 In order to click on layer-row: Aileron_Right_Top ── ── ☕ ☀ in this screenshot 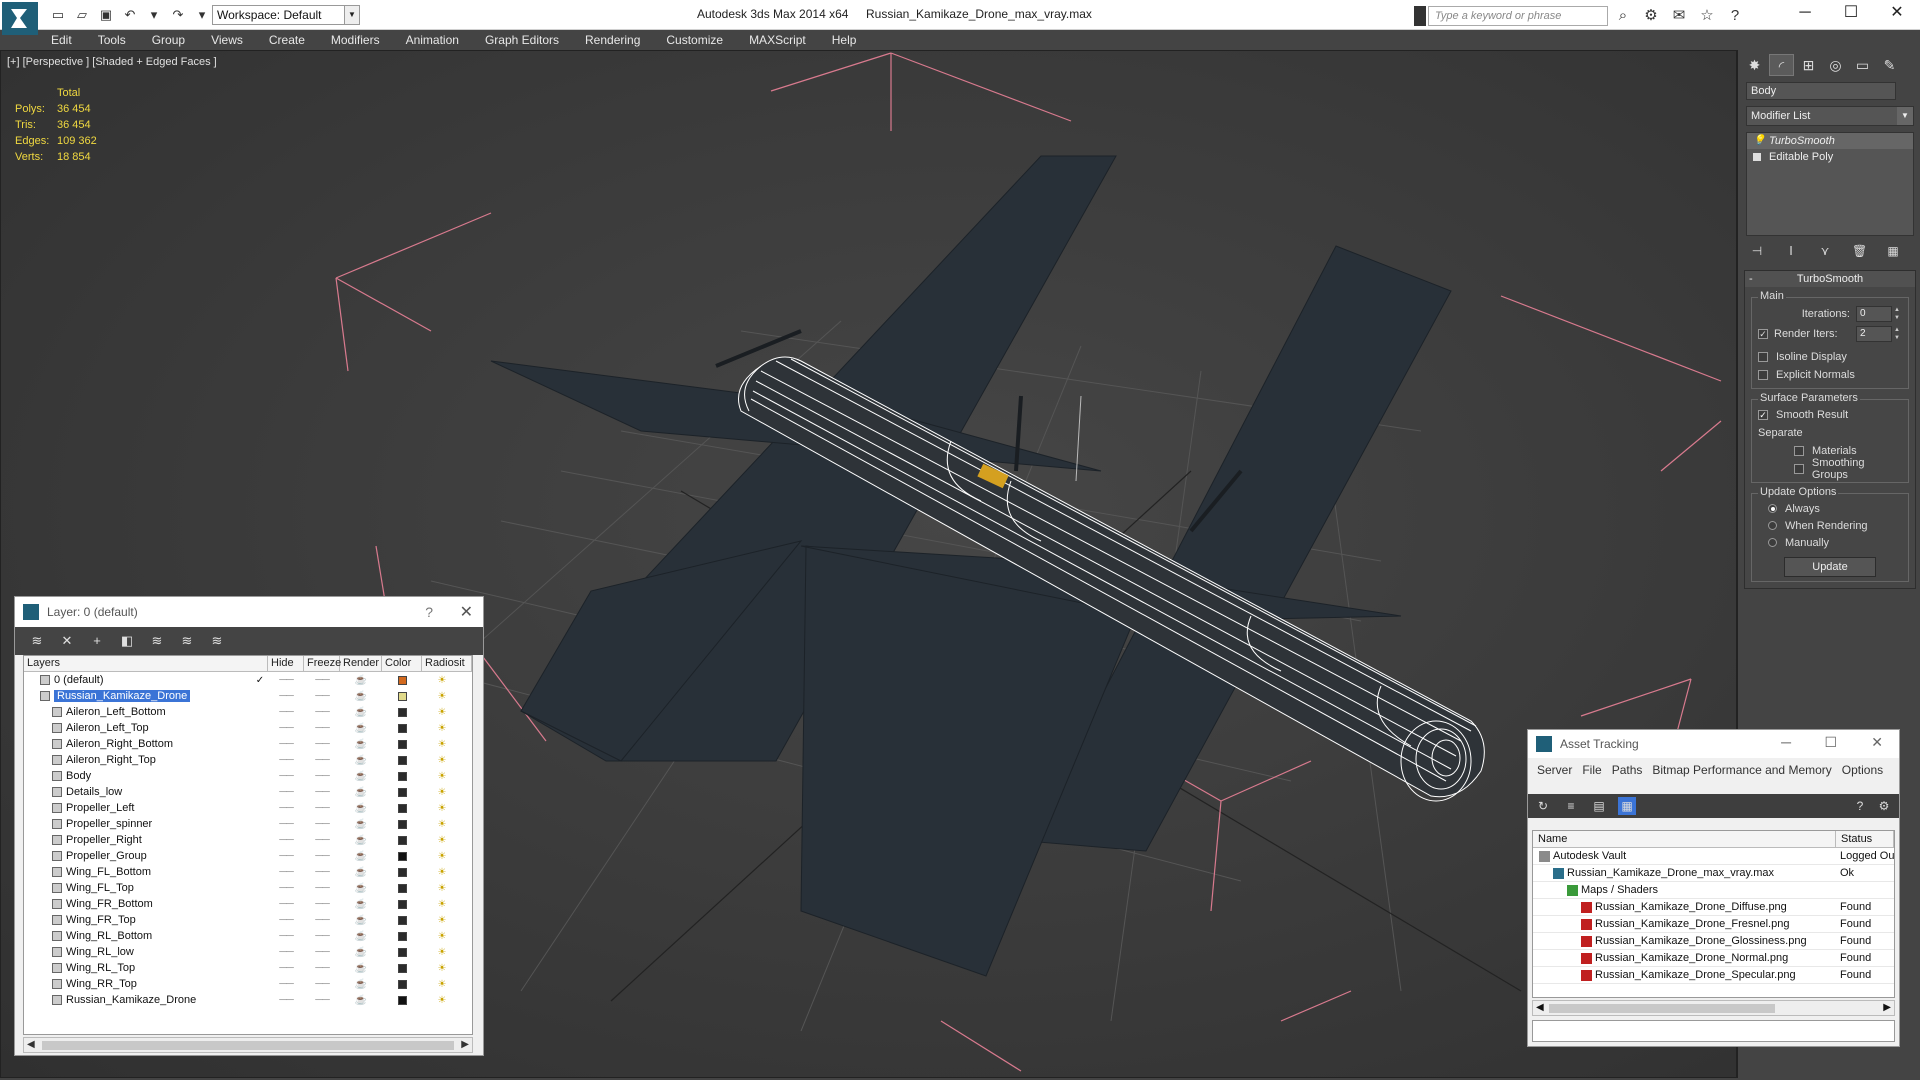, I will do `click(248, 760)`.